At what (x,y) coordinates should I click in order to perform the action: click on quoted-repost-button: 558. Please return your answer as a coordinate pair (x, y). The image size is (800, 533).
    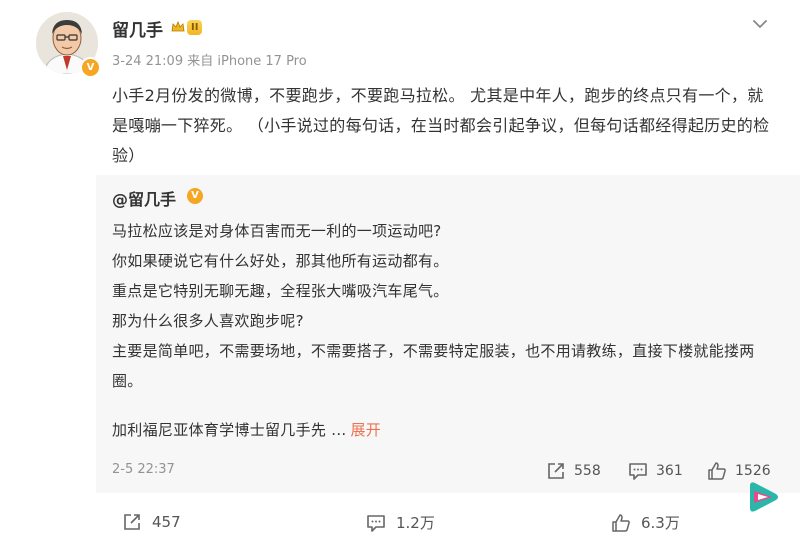
    Looking at the image, I should click on (573, 471).